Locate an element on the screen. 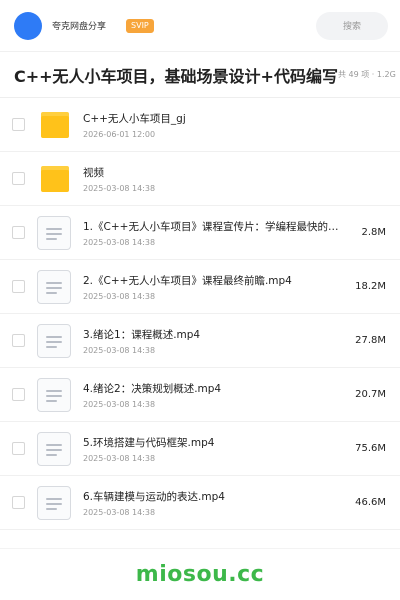 The height and width of the screenshot is (600, 400). search-placeholder: 搜索 is located at coordinates (351, 27).